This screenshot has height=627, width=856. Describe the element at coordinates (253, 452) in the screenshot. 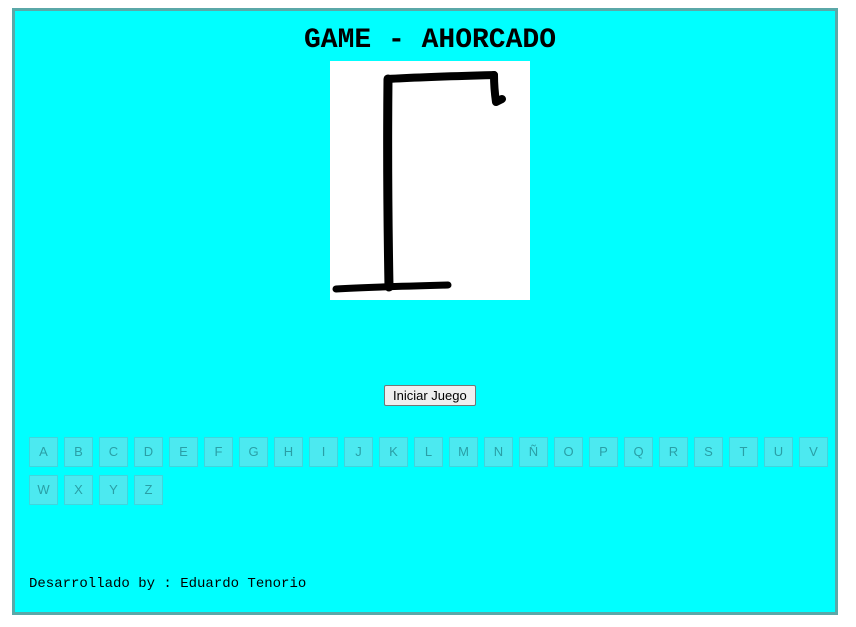

I see `letter-button-g: G` at that location.